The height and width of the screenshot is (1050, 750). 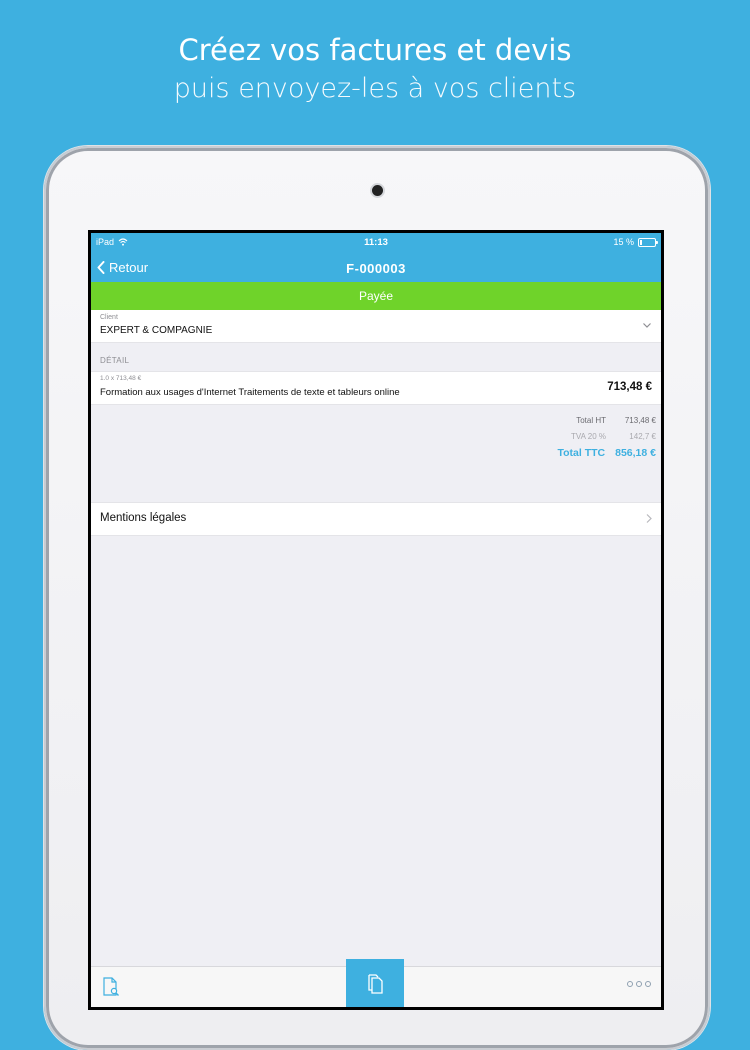 I want to click on detail-header: DÉTAIL, so click(x=115, y=360).